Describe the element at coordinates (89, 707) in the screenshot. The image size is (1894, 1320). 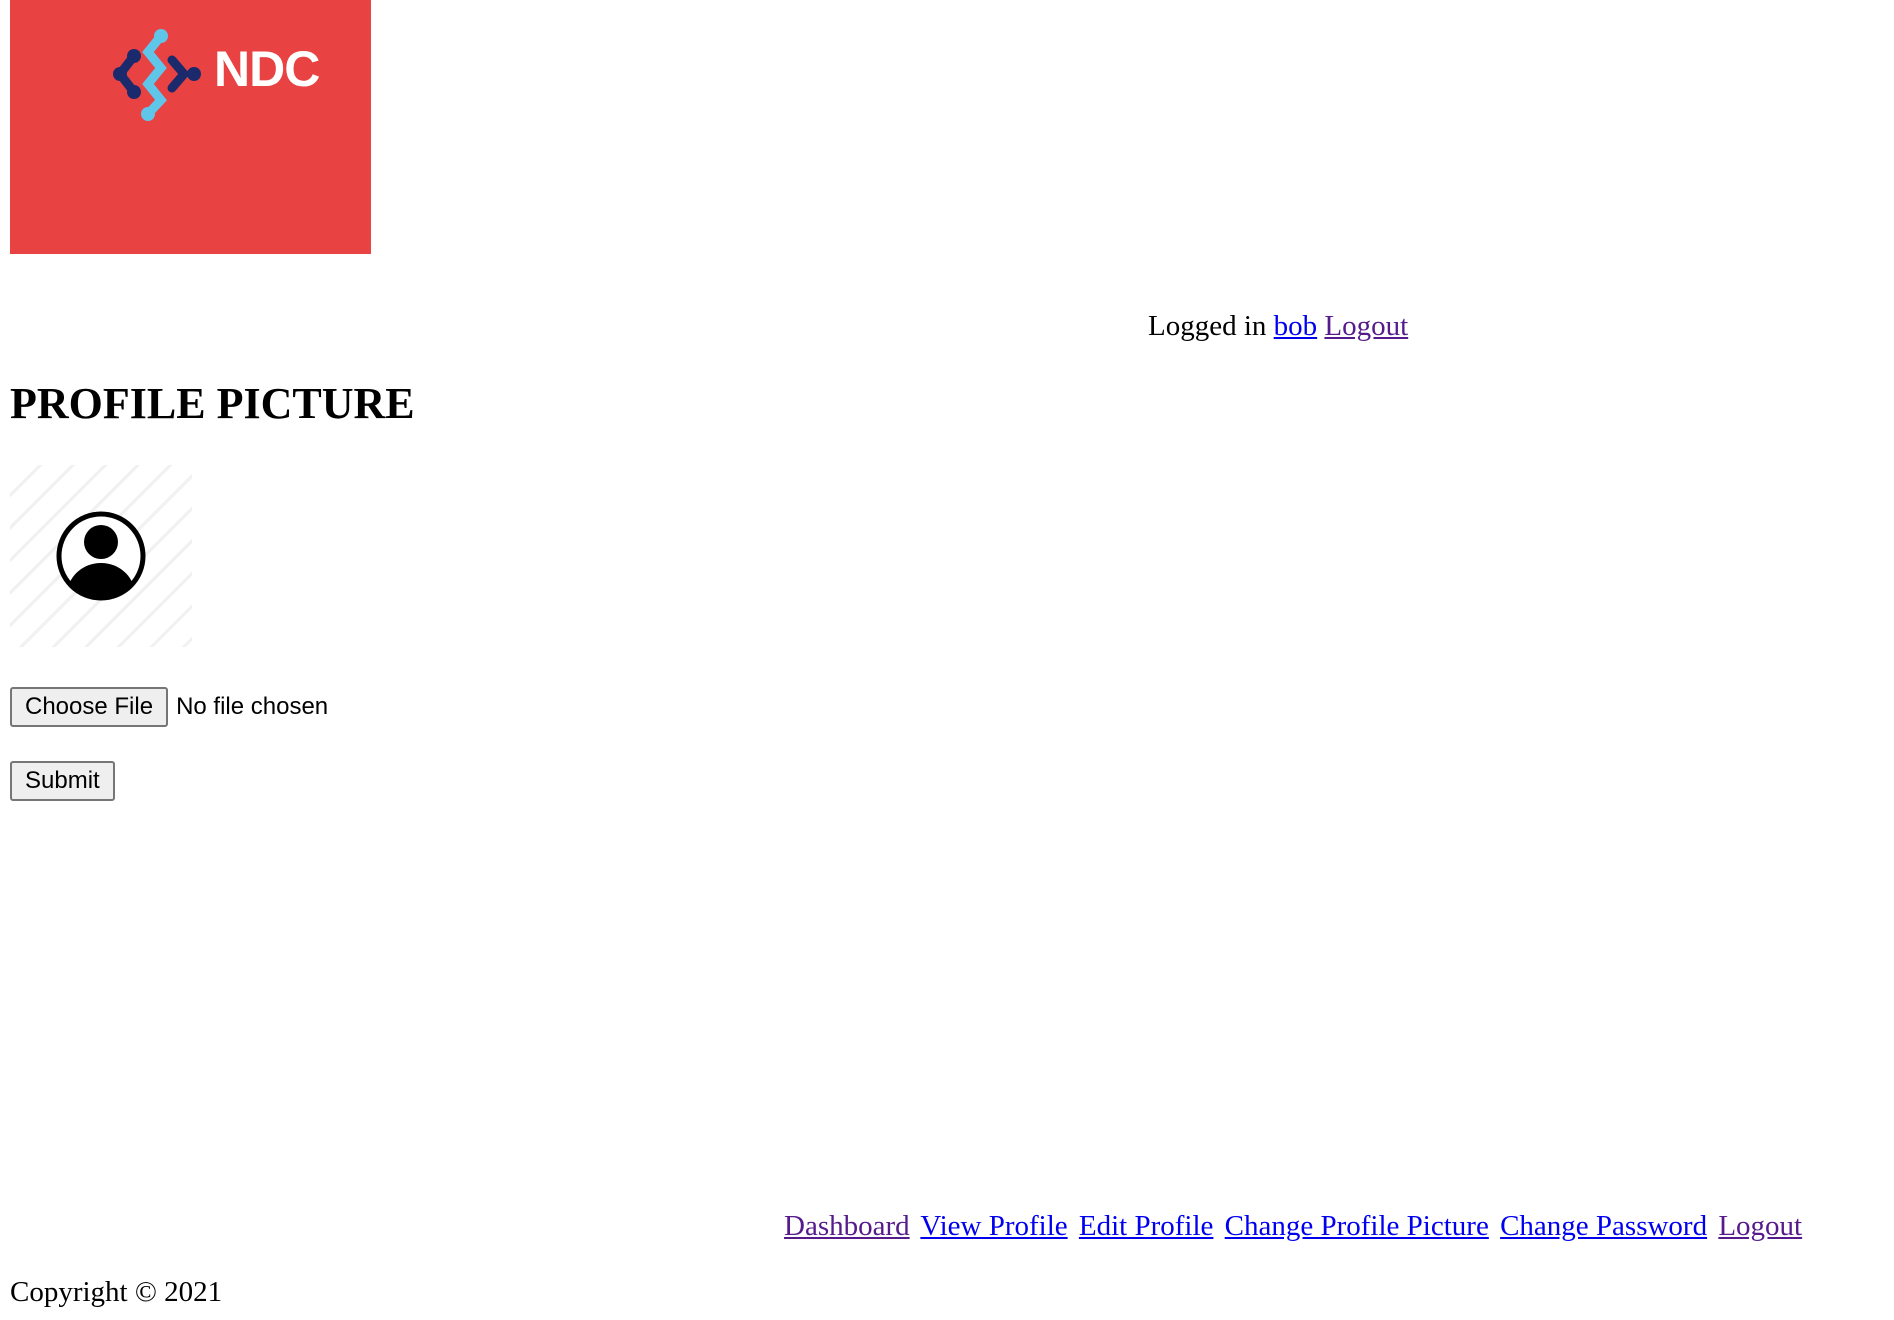
I see `choose-file-button: Choose File` at that location.